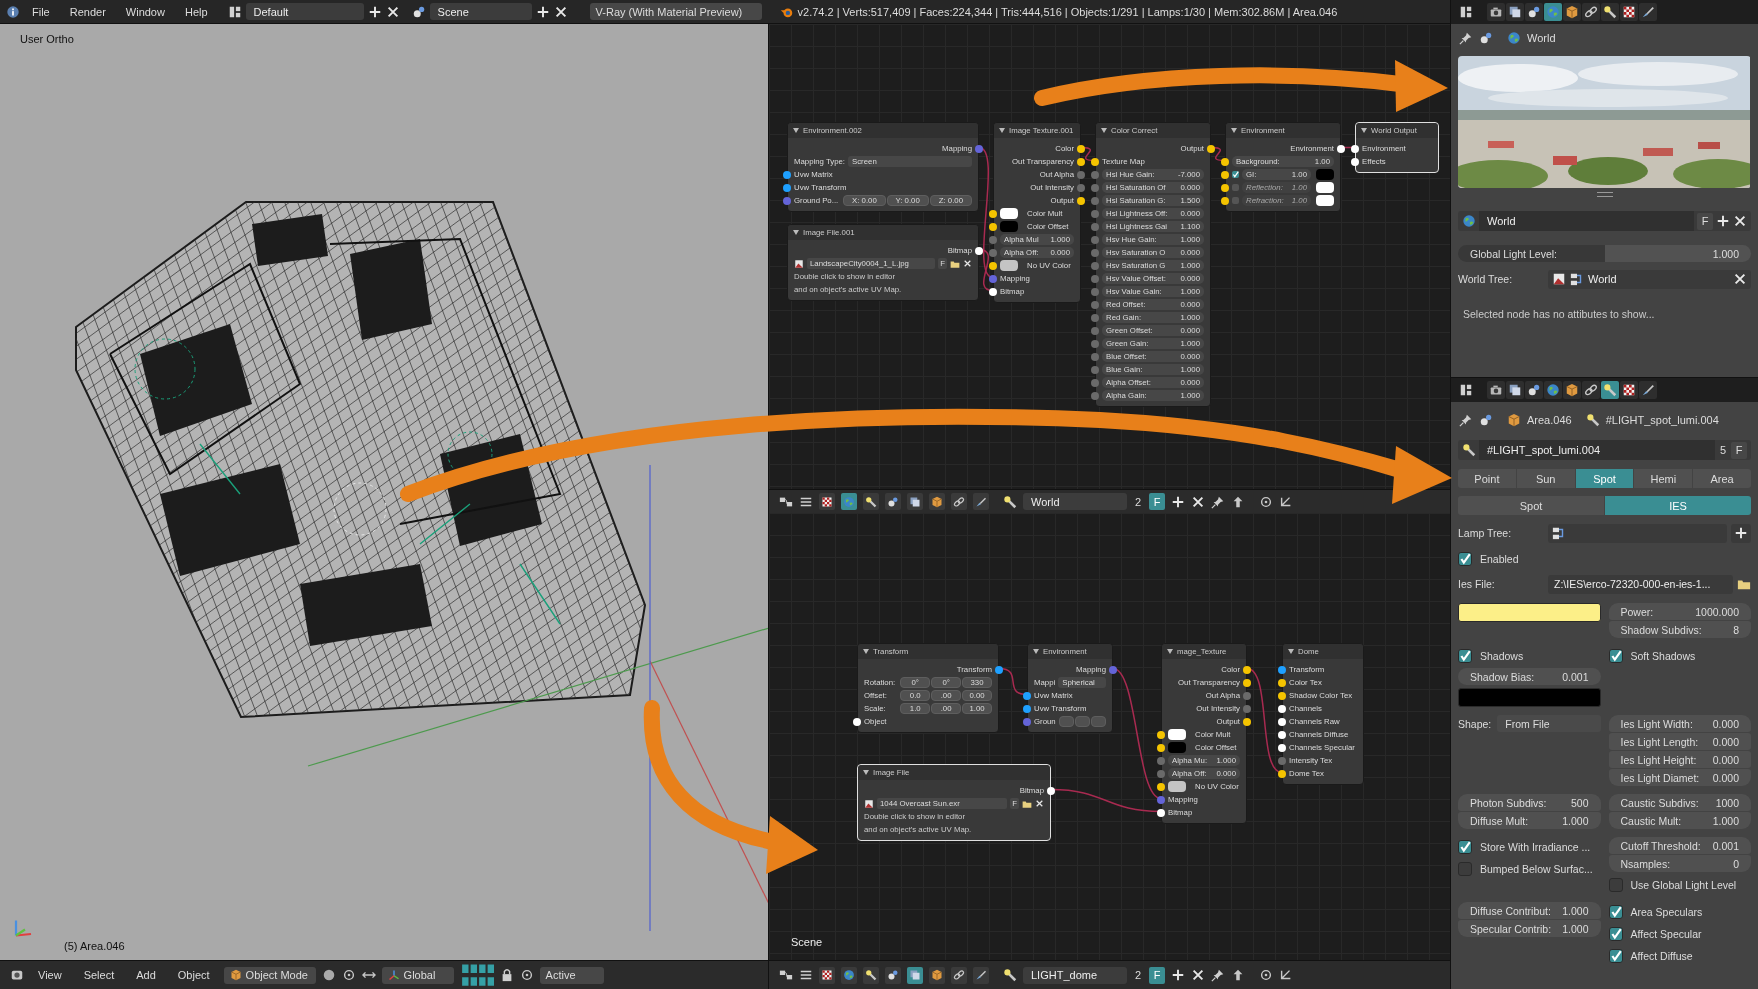 This screenshot has height=989, width=1758. Describe the element at coordinates (328, 975) in the screenshot. I see `solid-sphere-icon` at that location.